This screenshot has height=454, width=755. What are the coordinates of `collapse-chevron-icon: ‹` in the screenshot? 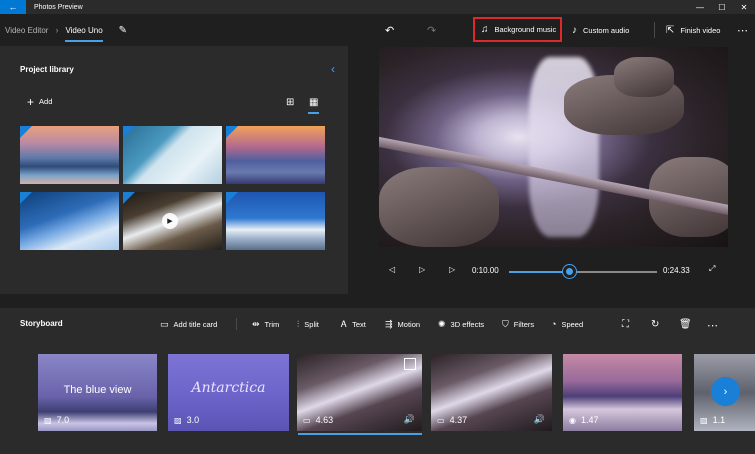 It's located at (333, 69).